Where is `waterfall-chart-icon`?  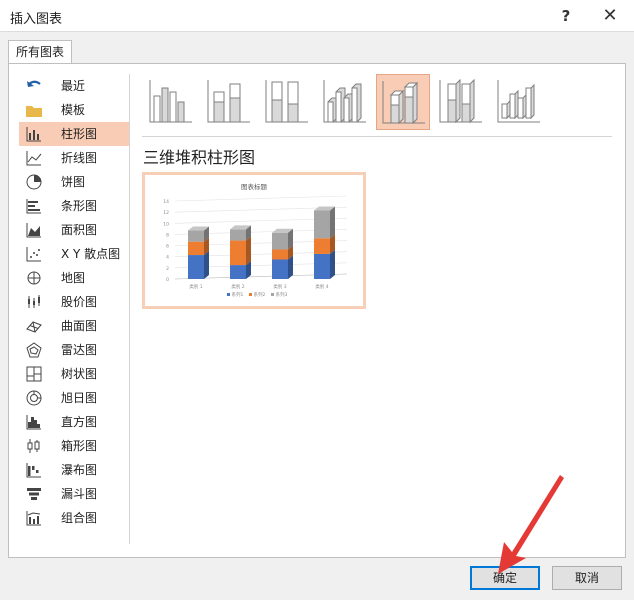
waterfall-chart-icon is located at coordinates (34, 470).